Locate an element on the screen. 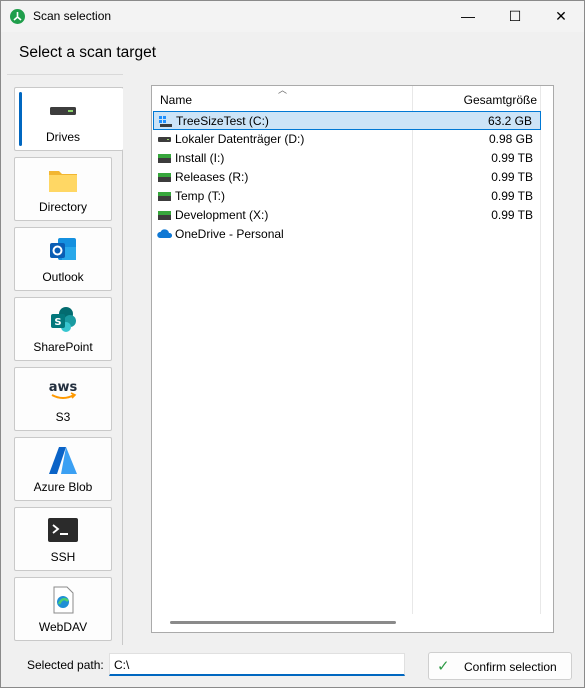  label-text: Azure Blob is located at coordinates (63, 487).